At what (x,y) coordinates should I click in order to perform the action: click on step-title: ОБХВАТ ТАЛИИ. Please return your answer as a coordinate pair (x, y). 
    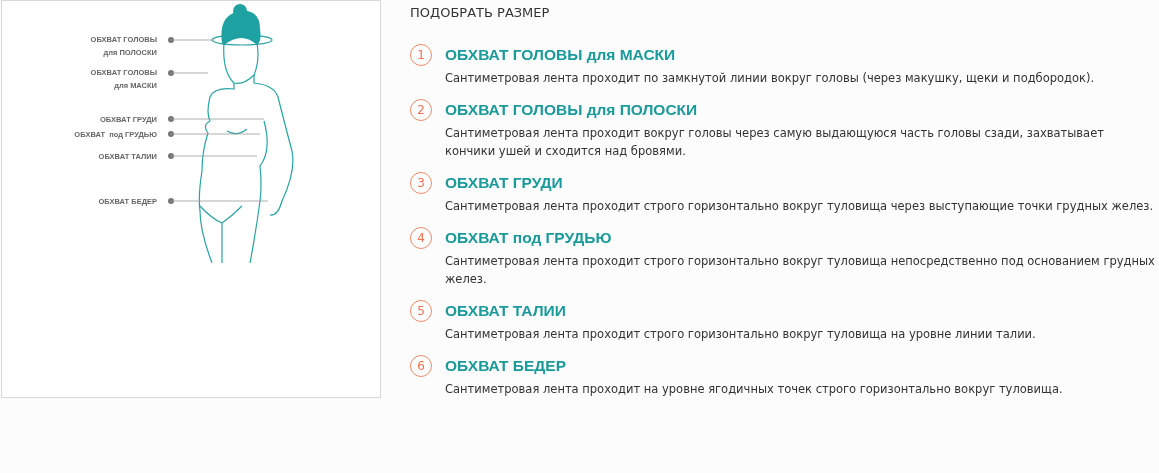
    Looking at the image, I should click on (506, 311).